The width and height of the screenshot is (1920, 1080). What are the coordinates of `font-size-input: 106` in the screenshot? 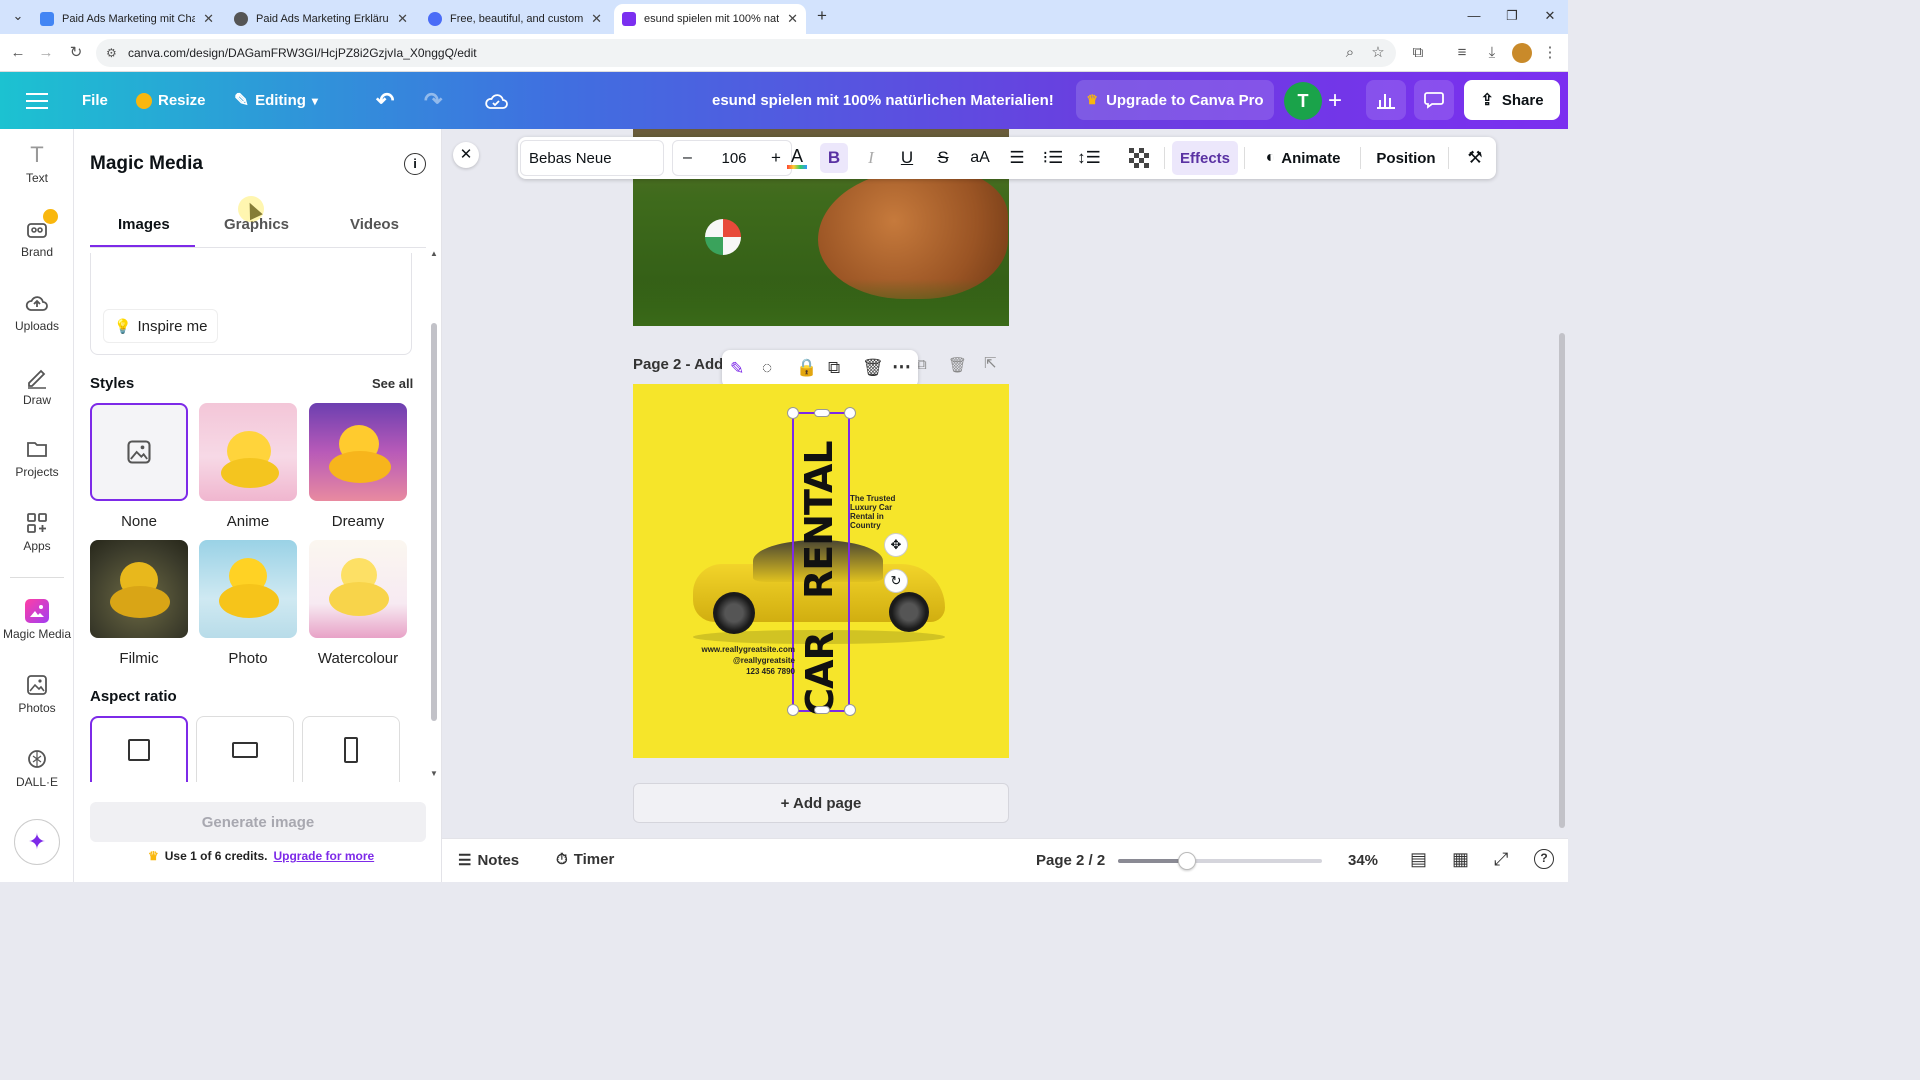 It's located at (734, 158).